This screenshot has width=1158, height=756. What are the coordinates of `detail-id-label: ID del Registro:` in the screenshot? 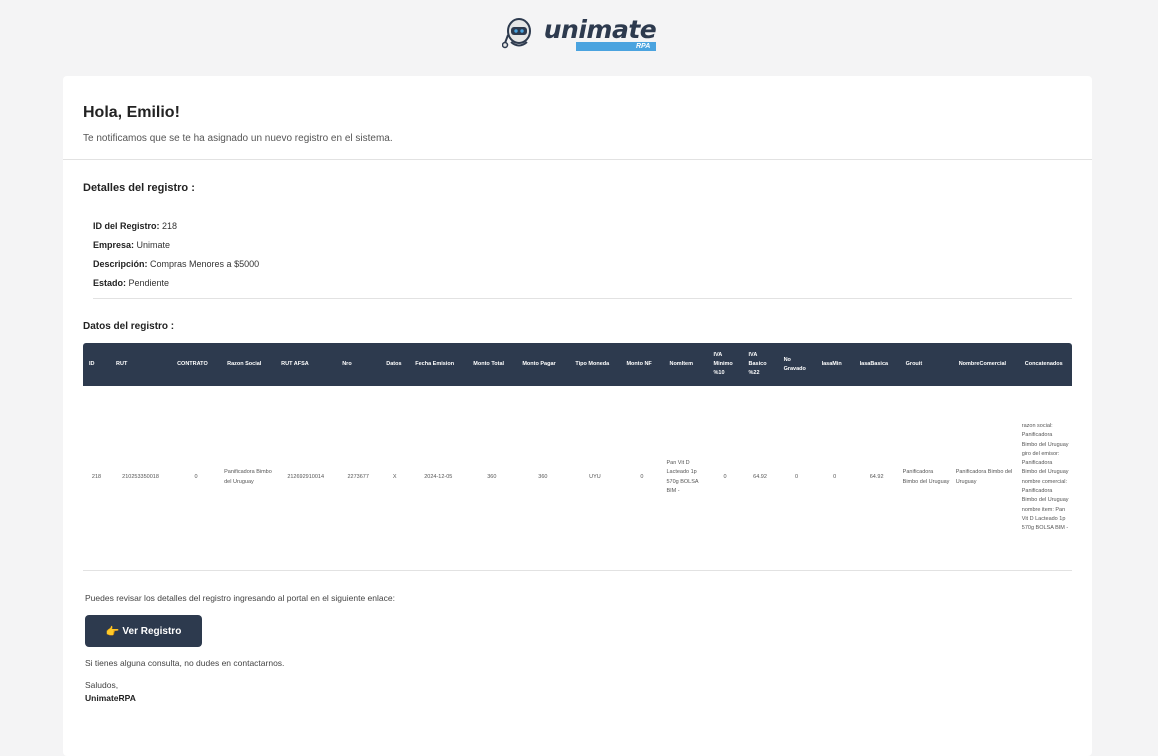 It's located at (126, 226).